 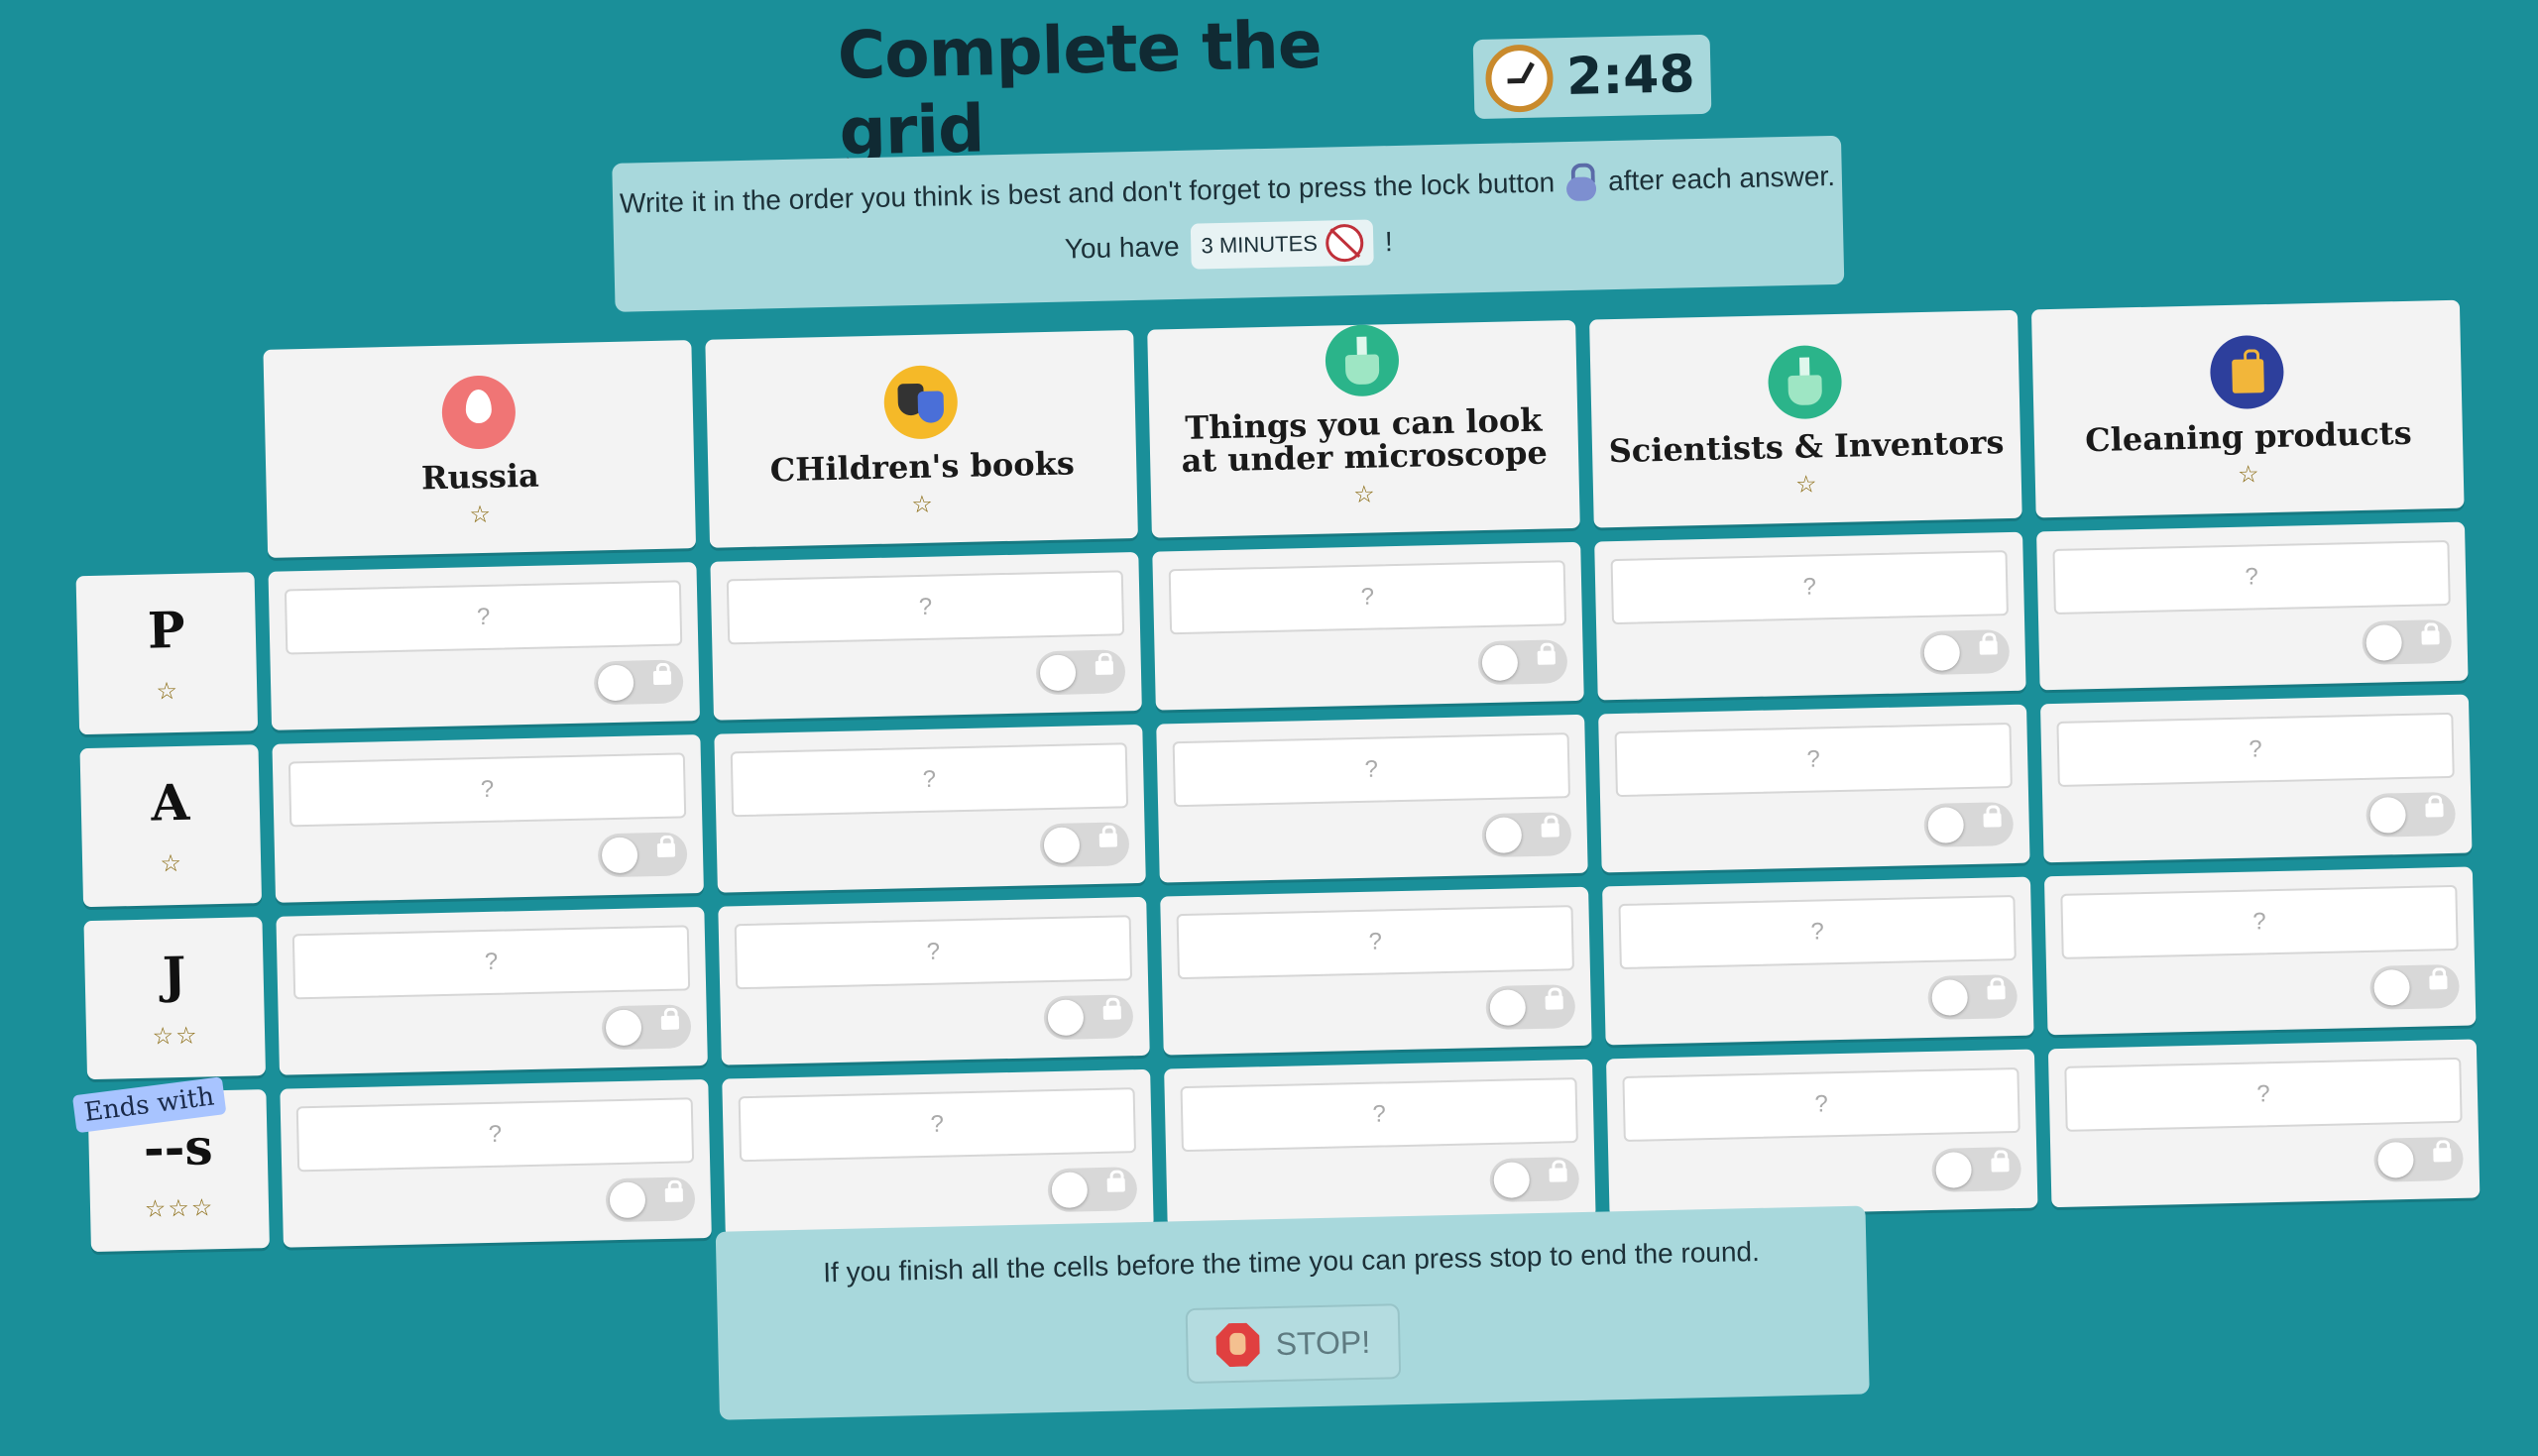 I want to click on category-header: Scientists & Inventors ☆, so click(x=1805, y=418).